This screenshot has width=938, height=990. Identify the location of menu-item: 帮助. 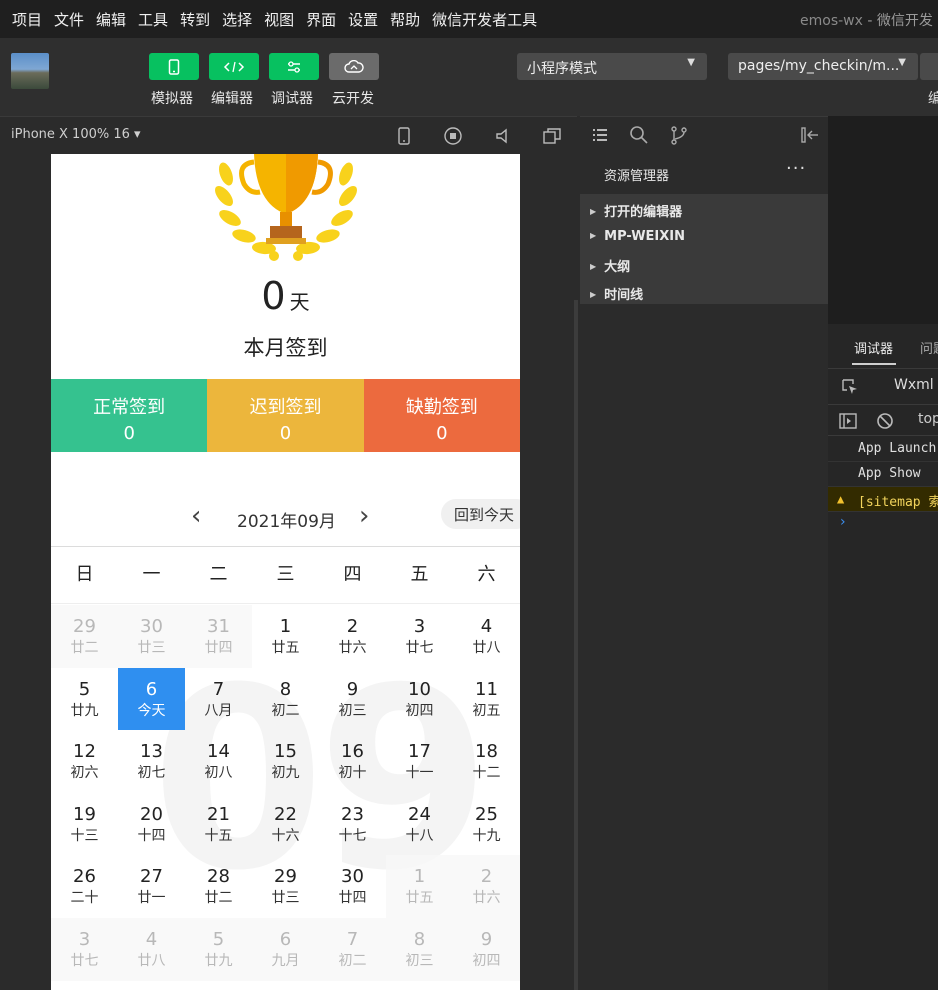
(405, 19).